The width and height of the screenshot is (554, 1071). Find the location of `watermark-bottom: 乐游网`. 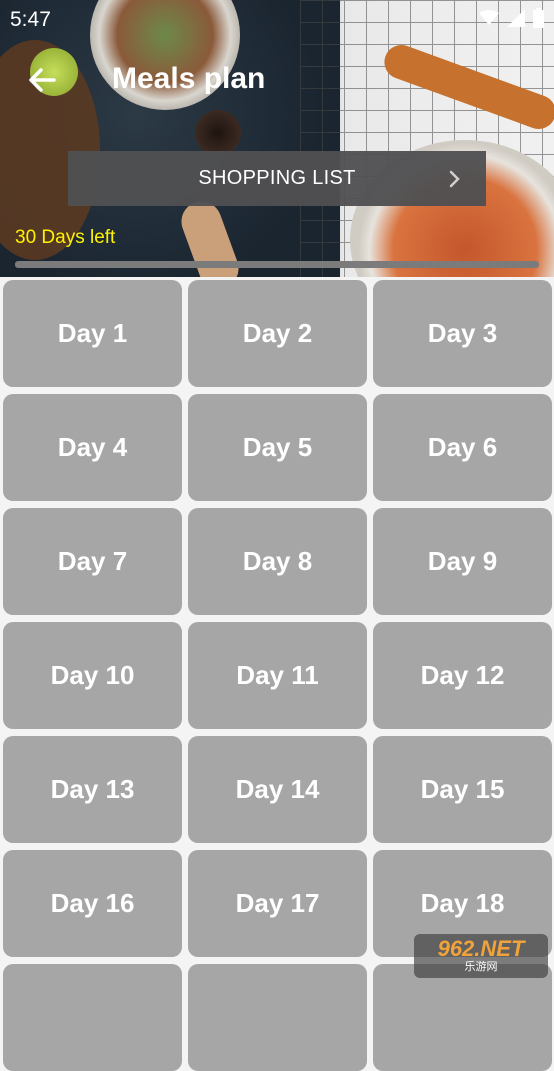

watermark-bottom: 乐游网 is located at coordinates (481, 967).